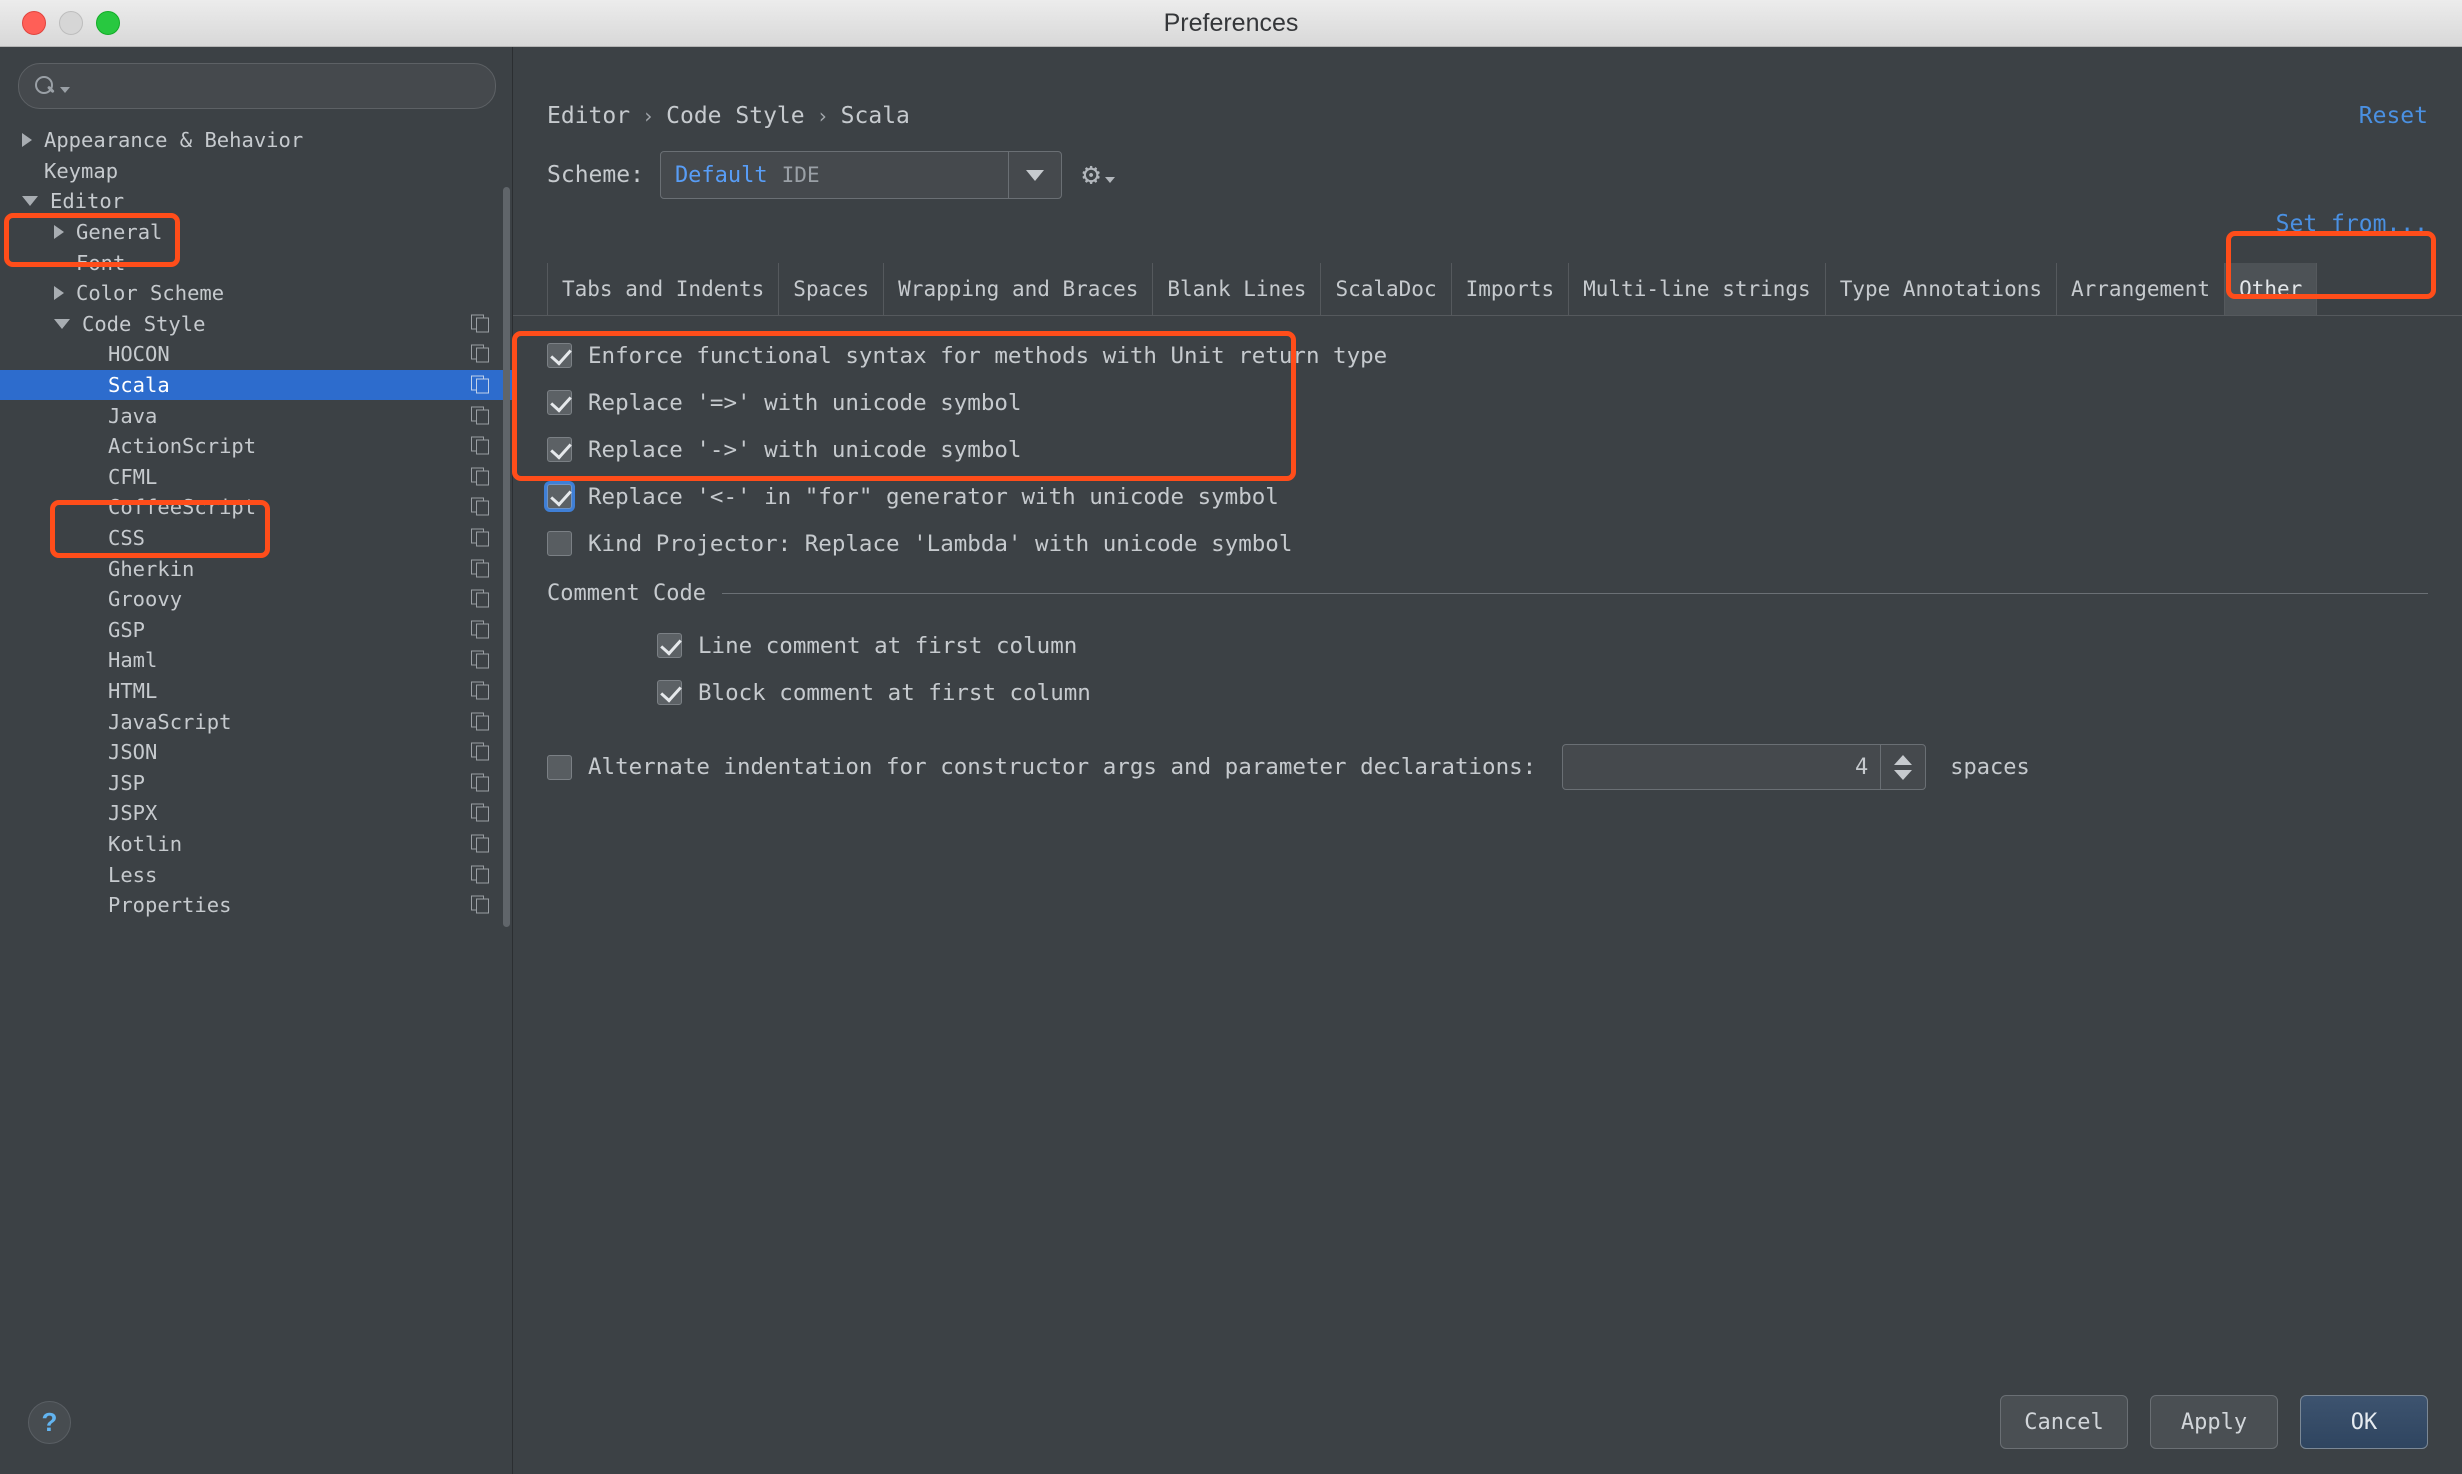 The image size is (2462, 1474). Describe the element at coordinates (2364, 1422) in the screenshot. I see `ok-button: OK` at that location.